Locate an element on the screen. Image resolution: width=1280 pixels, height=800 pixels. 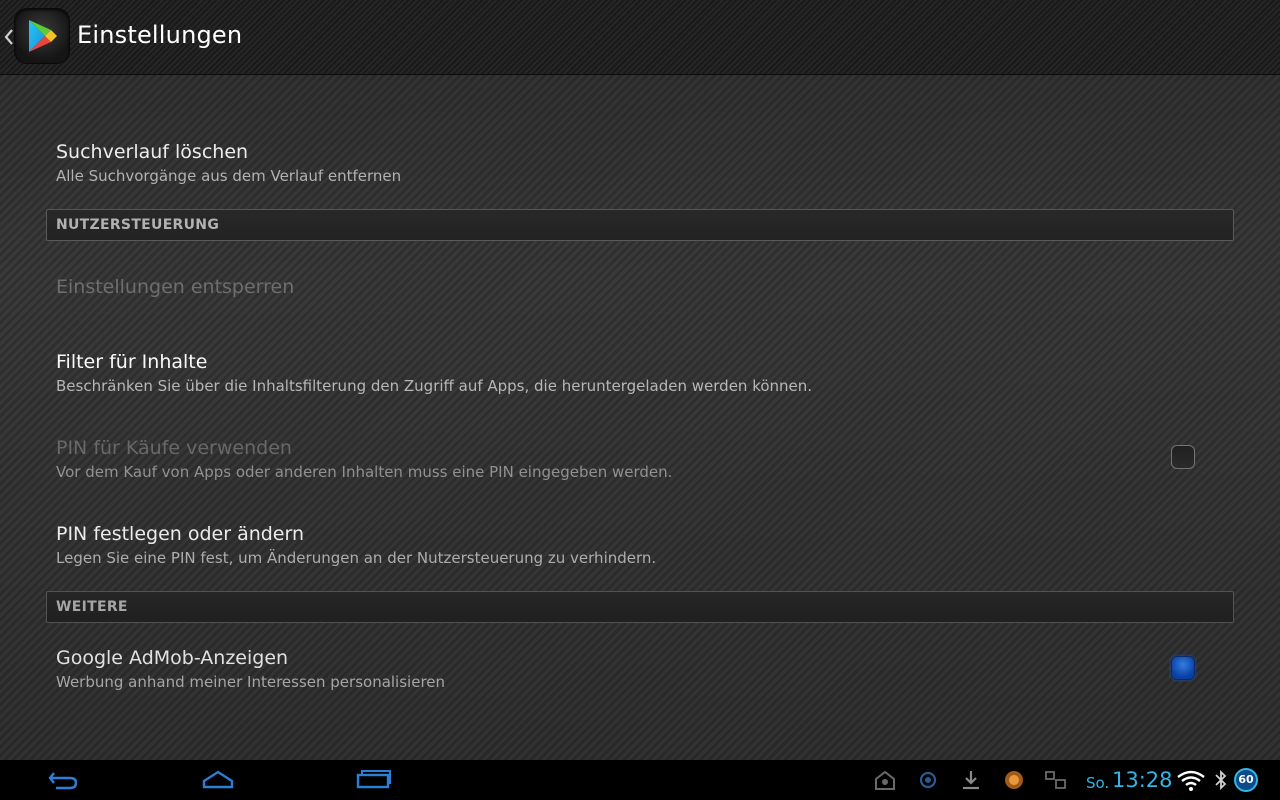
page-title: Einstellungen is located at coordinates (160, 35).